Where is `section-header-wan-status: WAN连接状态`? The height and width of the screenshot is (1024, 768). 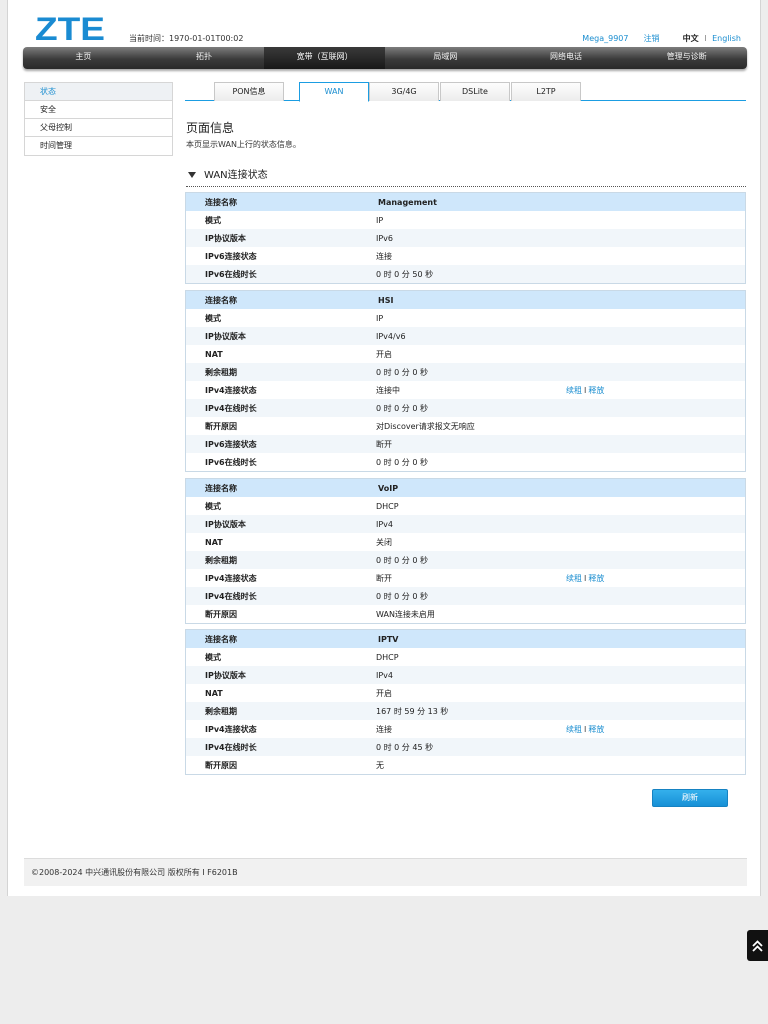
section-header-wan-status: WAN连接状态 is located at coordinates (466, 176).